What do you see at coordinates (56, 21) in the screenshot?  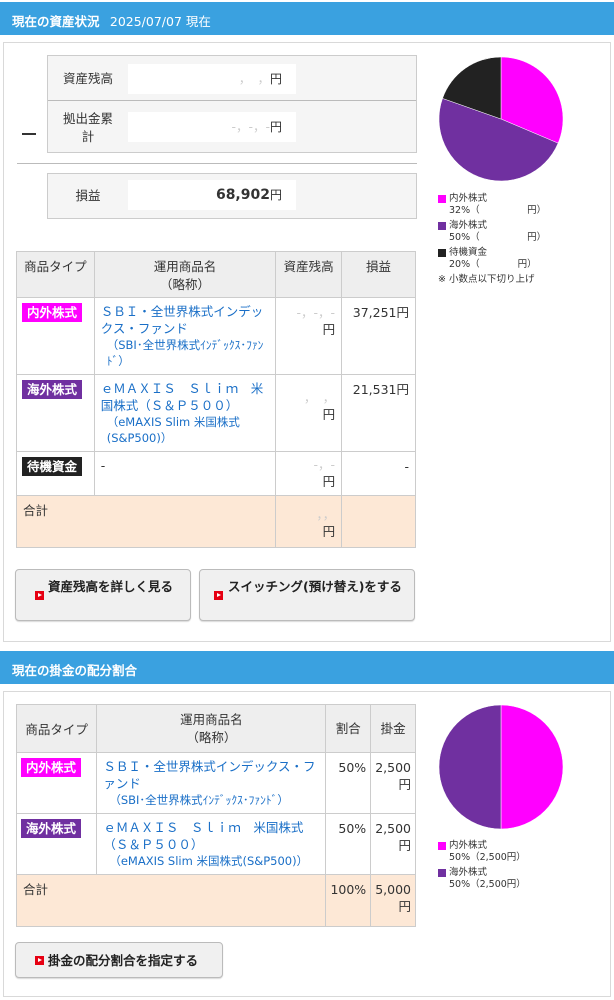 I see `asset-status-title: 現在の資産状況` at bounding box center [56, 21].